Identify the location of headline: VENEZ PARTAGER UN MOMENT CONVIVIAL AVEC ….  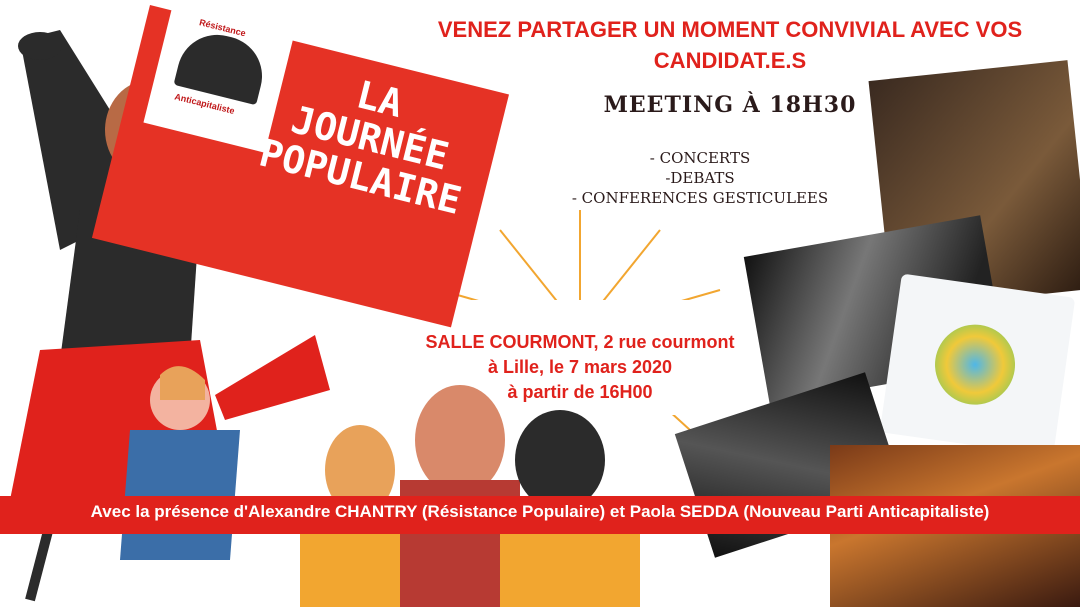
(730, 45).